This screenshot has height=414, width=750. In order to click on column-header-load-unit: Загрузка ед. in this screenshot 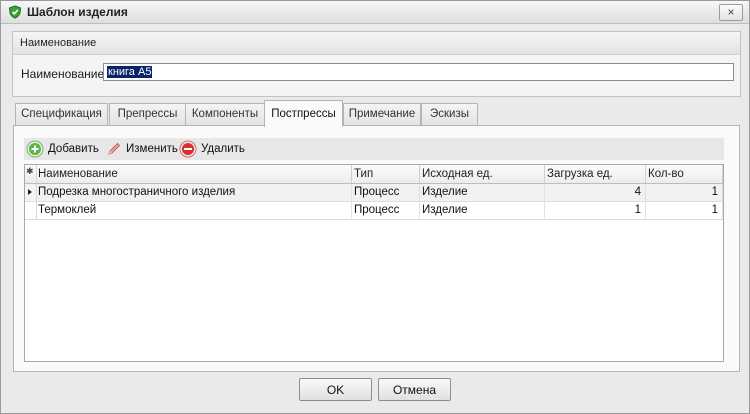, I will do `click(595, 174)`.